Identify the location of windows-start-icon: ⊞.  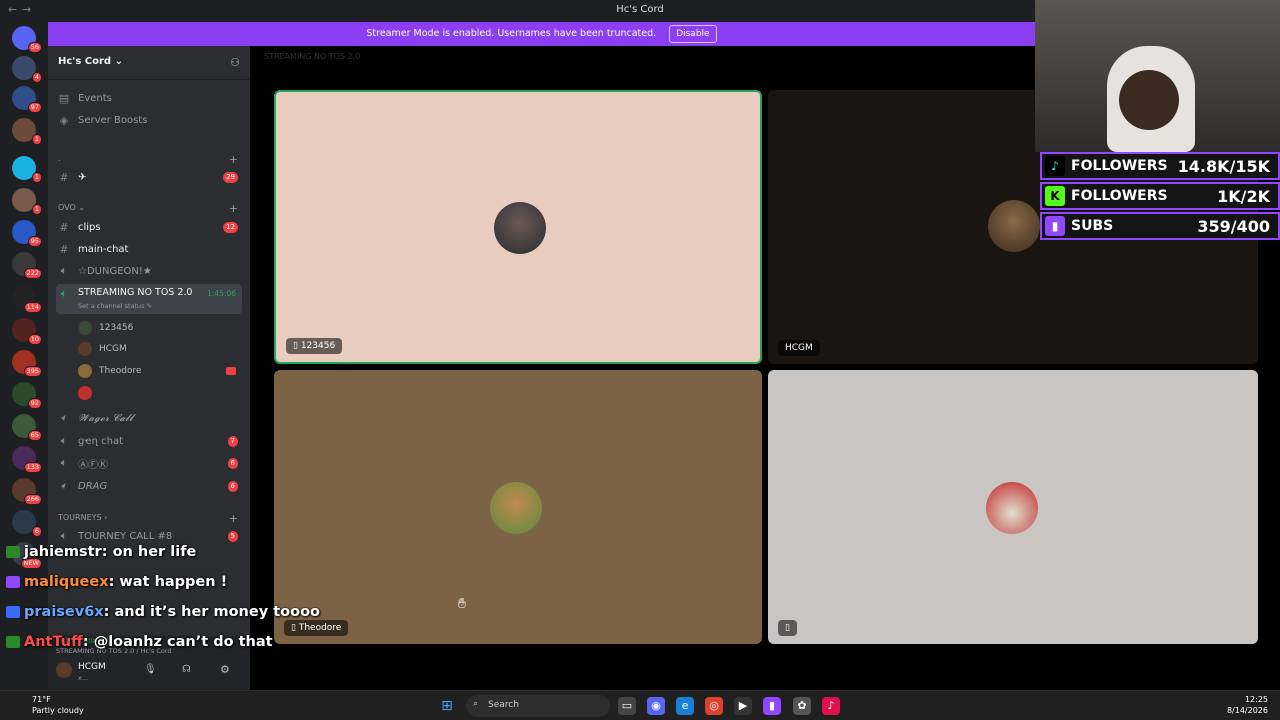
(447, 706).